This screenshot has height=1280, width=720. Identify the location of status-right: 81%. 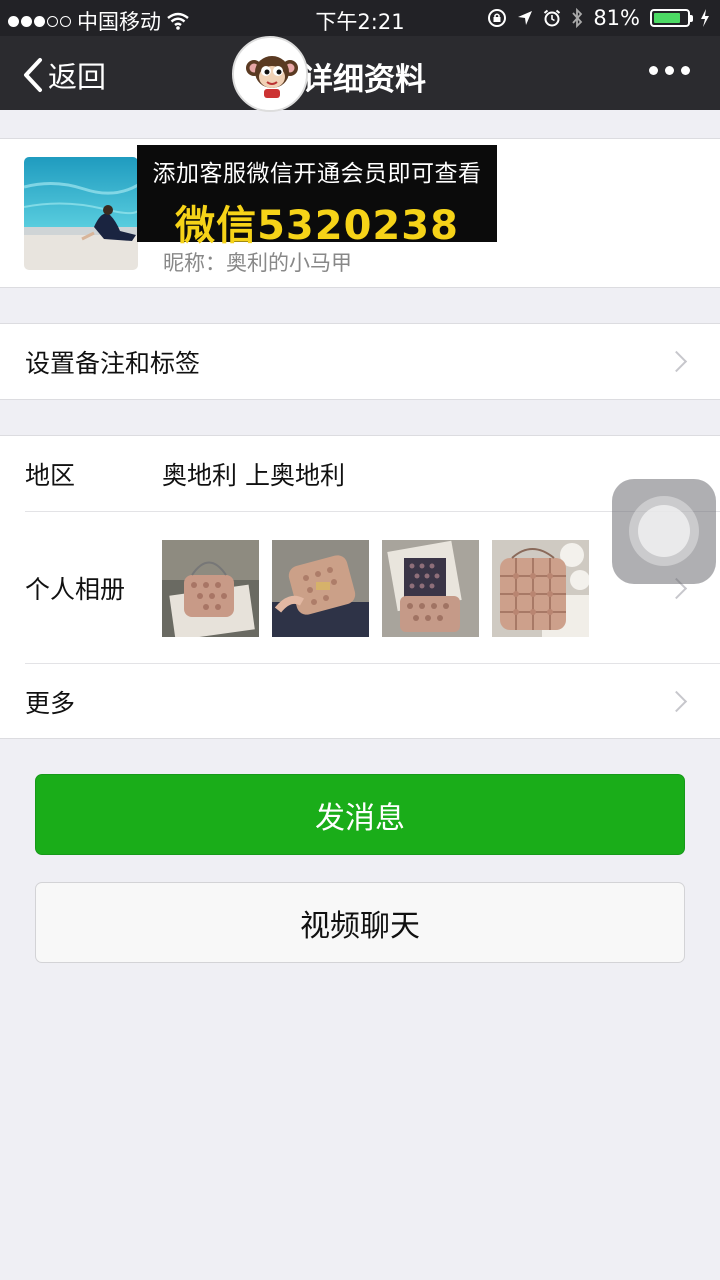
(598, 18).